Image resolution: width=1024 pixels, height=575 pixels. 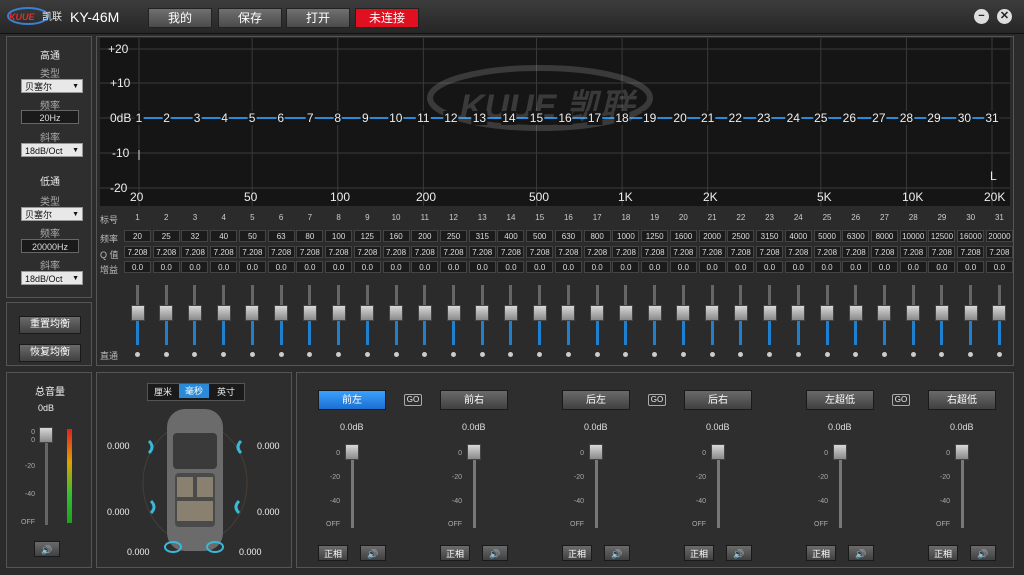 What do you see at coordinates (281, 118) in the screenshot?
I see `band-marker: 6` at bounding box center [281, 118].